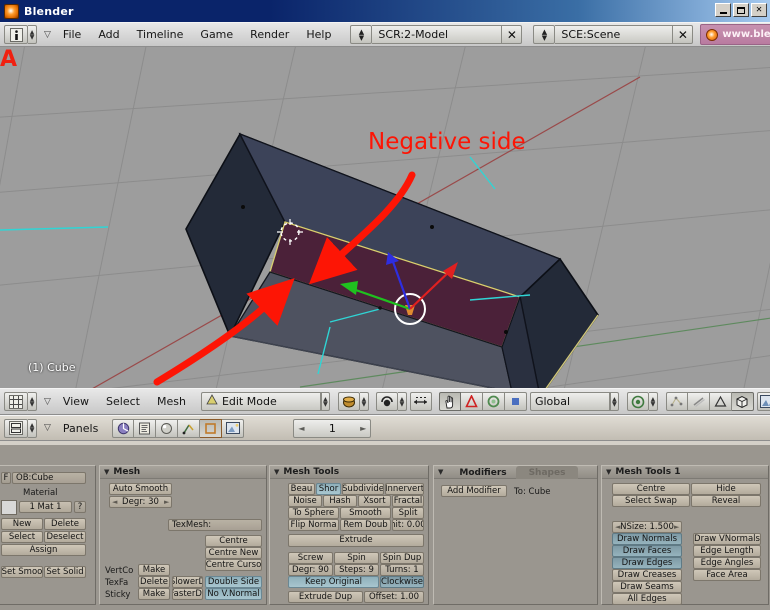 This screenshot has width=770, height=610. Describe the element at coordinates (404, 489) in the screenshot. I see `innervert-button: Innervert` at that location.